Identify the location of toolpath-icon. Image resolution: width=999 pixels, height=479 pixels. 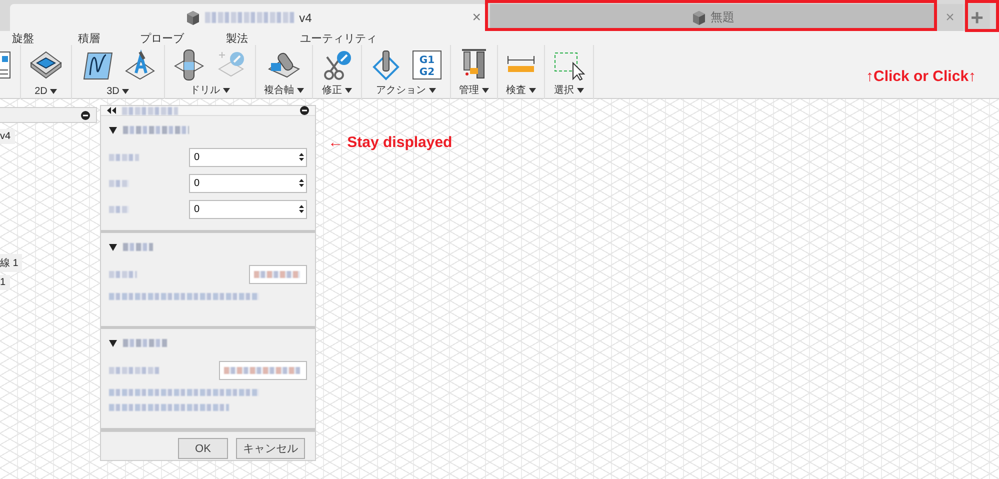
(386, 65).